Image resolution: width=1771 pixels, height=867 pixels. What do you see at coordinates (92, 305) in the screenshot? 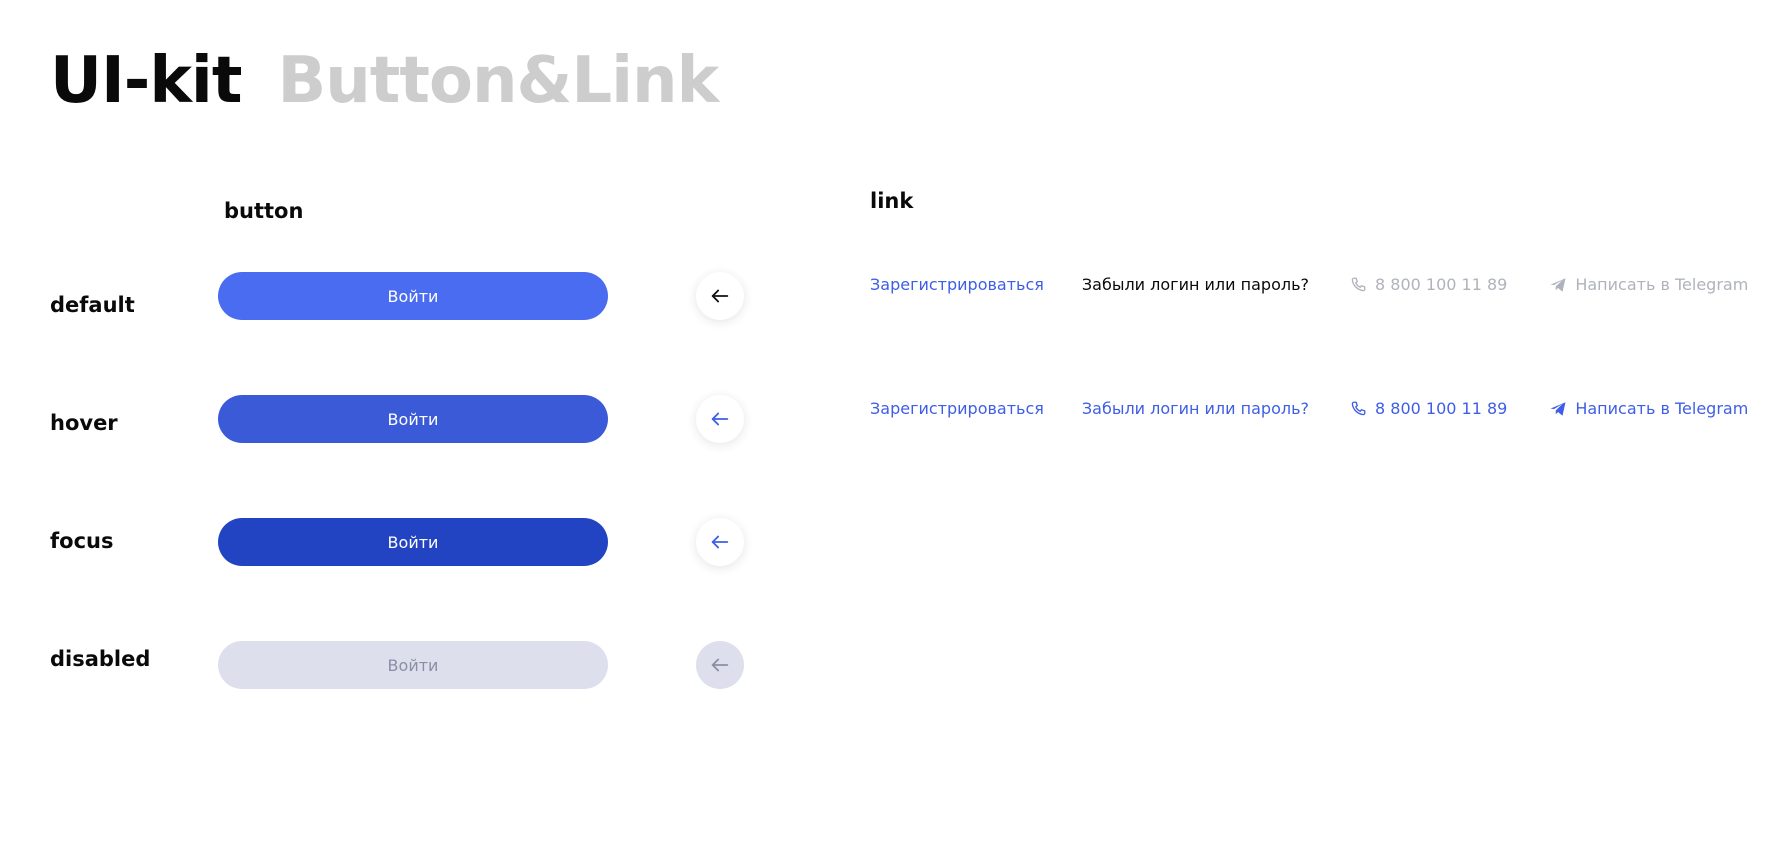
I see `state-label-default: default` at bounding box center [92, 305].